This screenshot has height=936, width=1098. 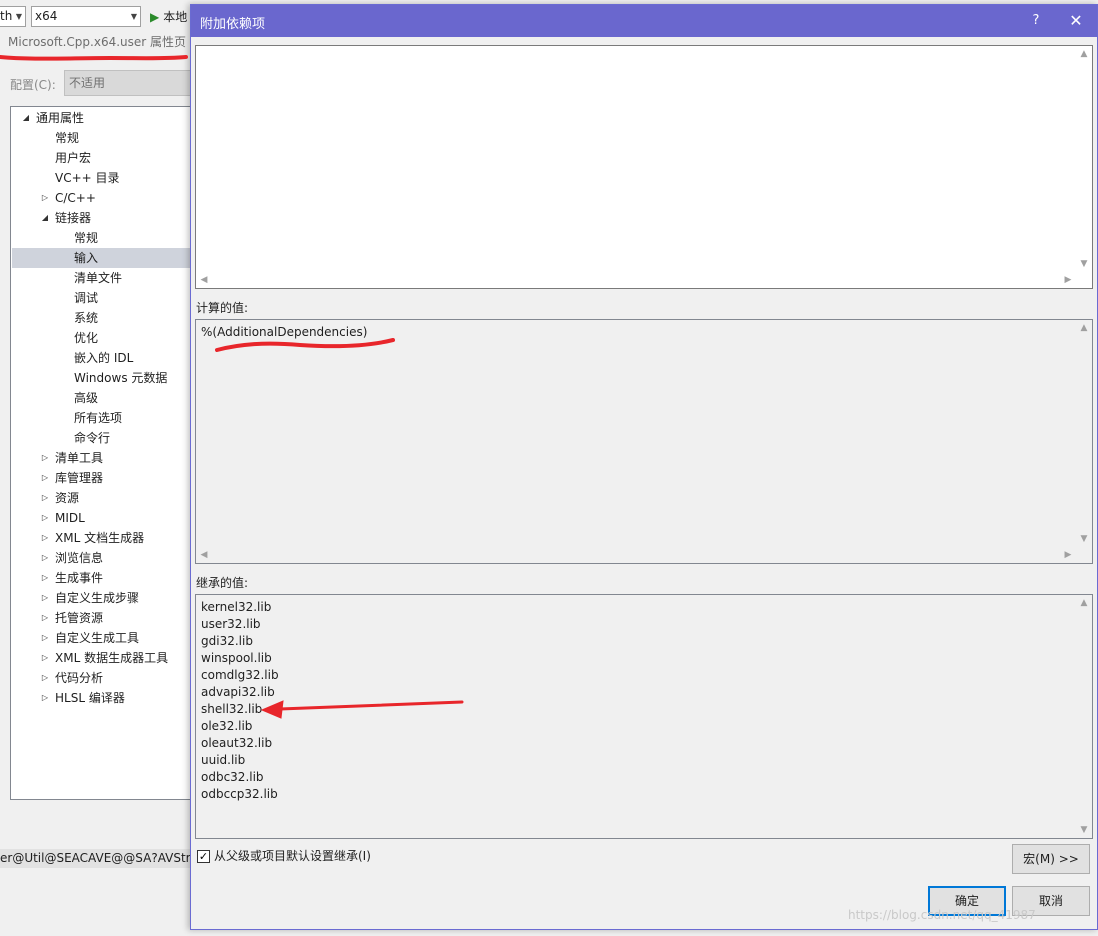 What do you see at coordinates (86, 338) in the screenshot?
I see `tree-item-label: 优化` at bounding box center [86, 338].